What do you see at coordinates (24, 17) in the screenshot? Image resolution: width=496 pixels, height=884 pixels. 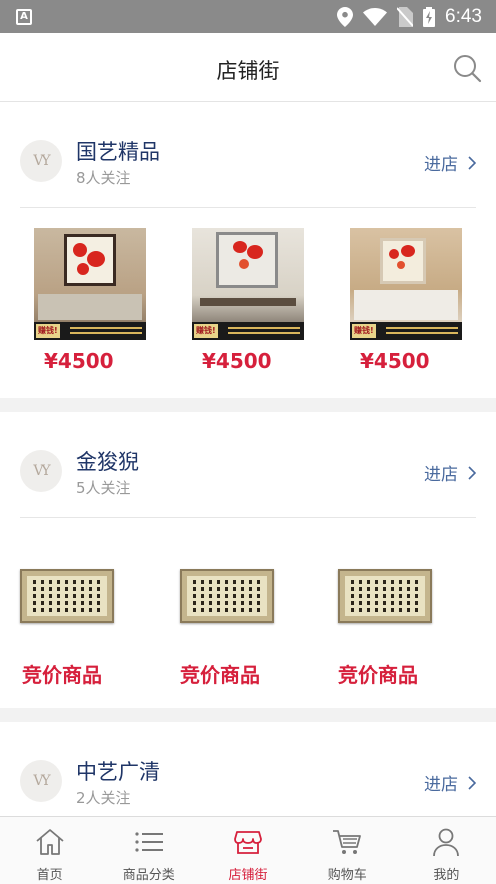 I see `notification-a-icon: A` at bounding box center [24, 17].